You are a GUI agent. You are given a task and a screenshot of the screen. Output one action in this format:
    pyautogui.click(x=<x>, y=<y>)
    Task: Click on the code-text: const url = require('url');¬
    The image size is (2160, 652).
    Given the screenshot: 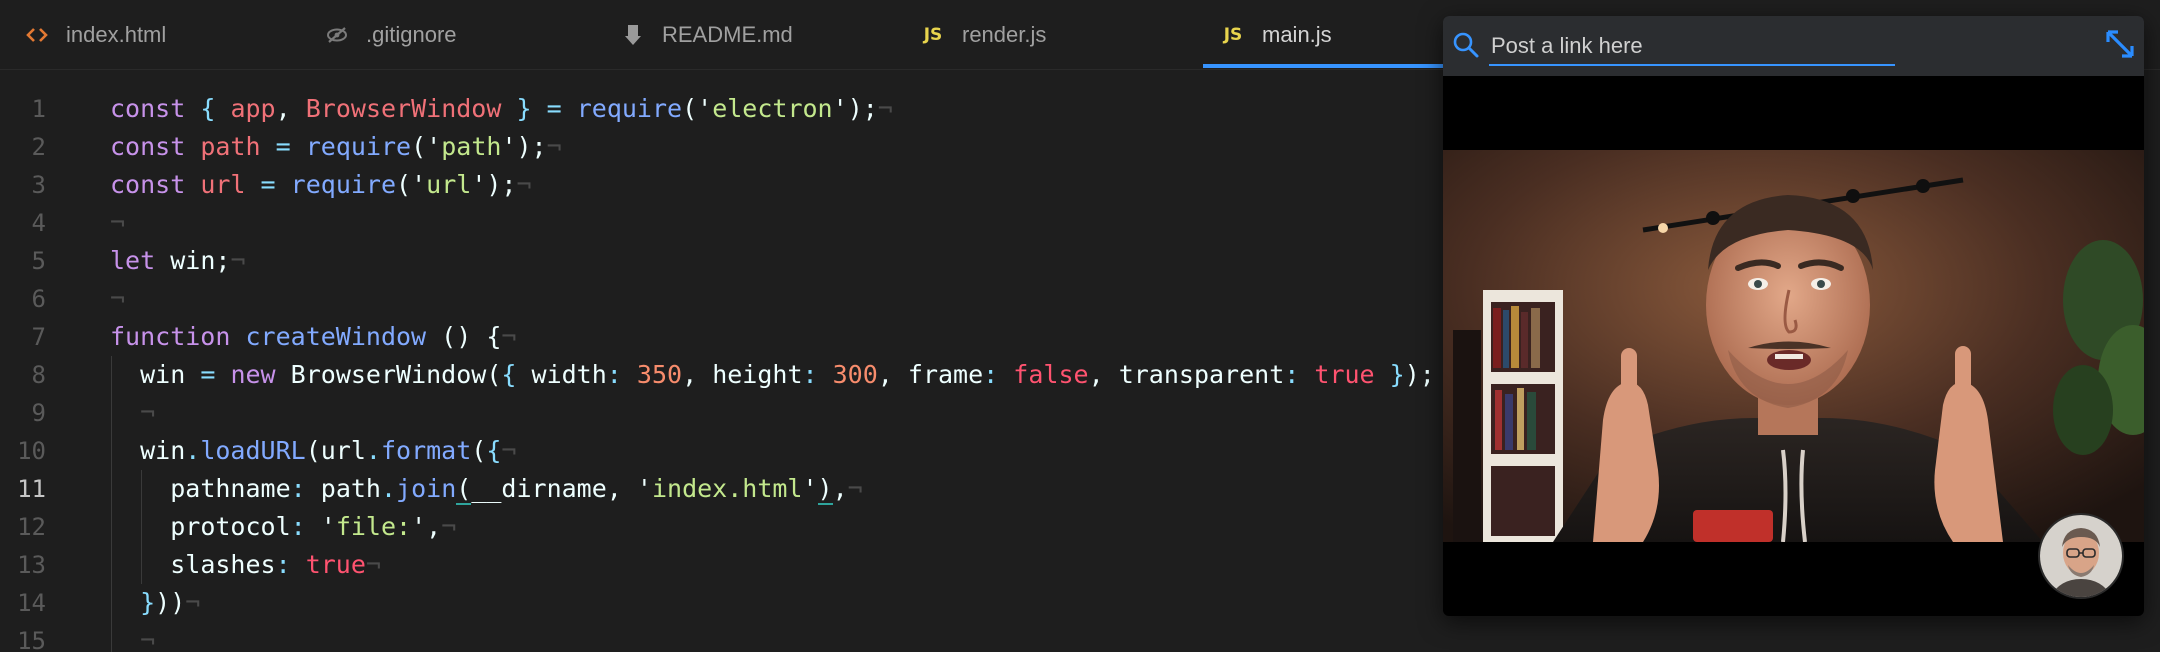 What is the action you would take?
    pyautogui.click(x=321, y=184)
    